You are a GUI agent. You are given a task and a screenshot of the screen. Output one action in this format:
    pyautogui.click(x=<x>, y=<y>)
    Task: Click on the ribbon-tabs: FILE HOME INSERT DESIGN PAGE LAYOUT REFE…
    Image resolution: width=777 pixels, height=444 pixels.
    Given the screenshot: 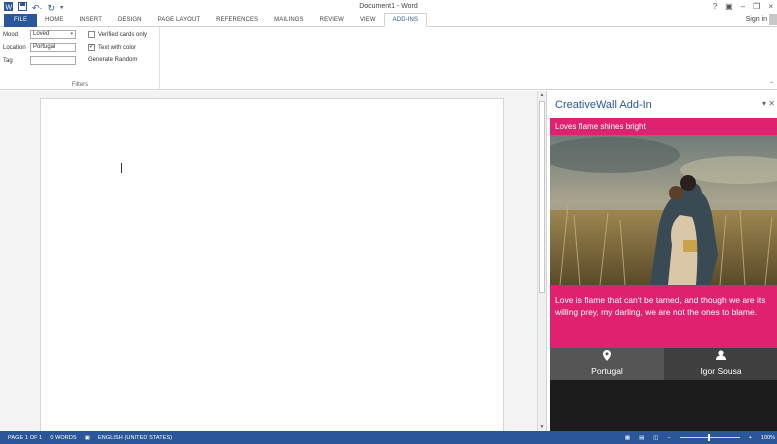 What is the action you would take?
    pyautogui.click(x=388, y=20)
    